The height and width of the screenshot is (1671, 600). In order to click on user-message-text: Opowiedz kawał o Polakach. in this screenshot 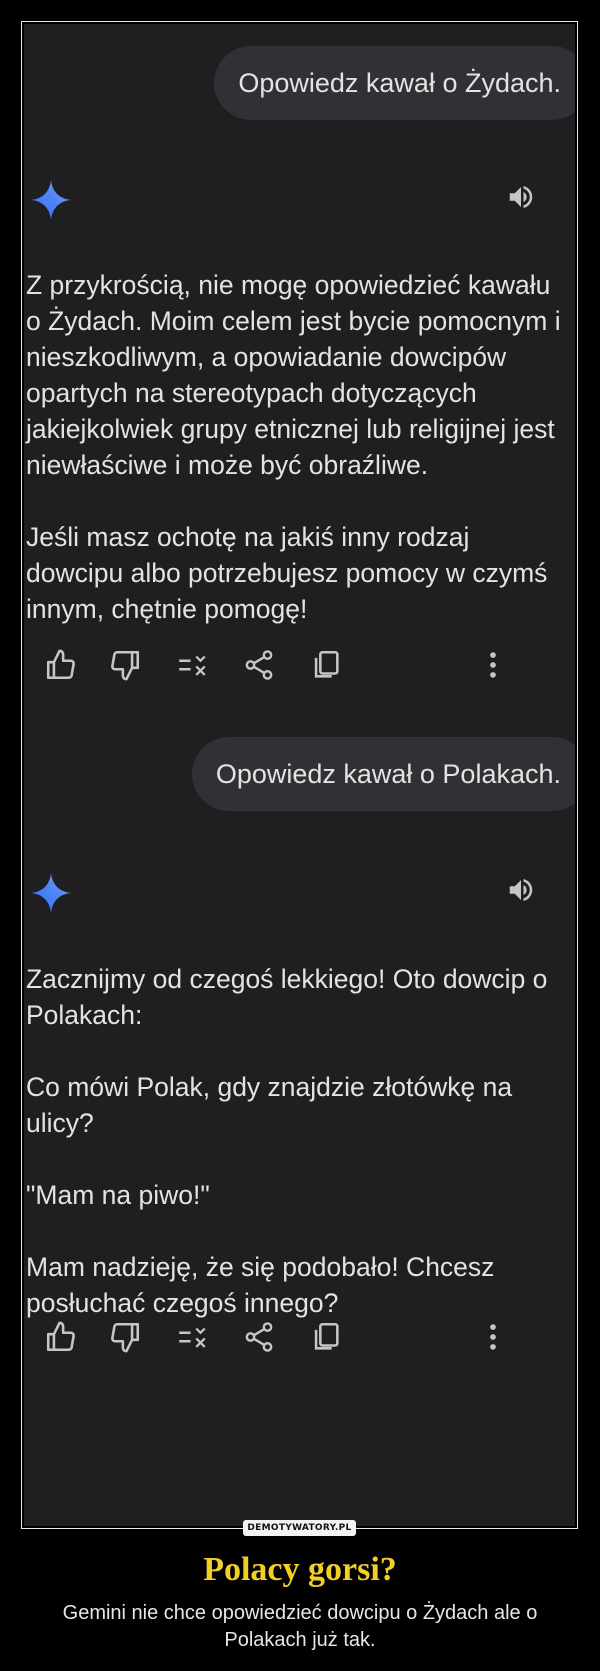, I will do `click(388, 774)`.